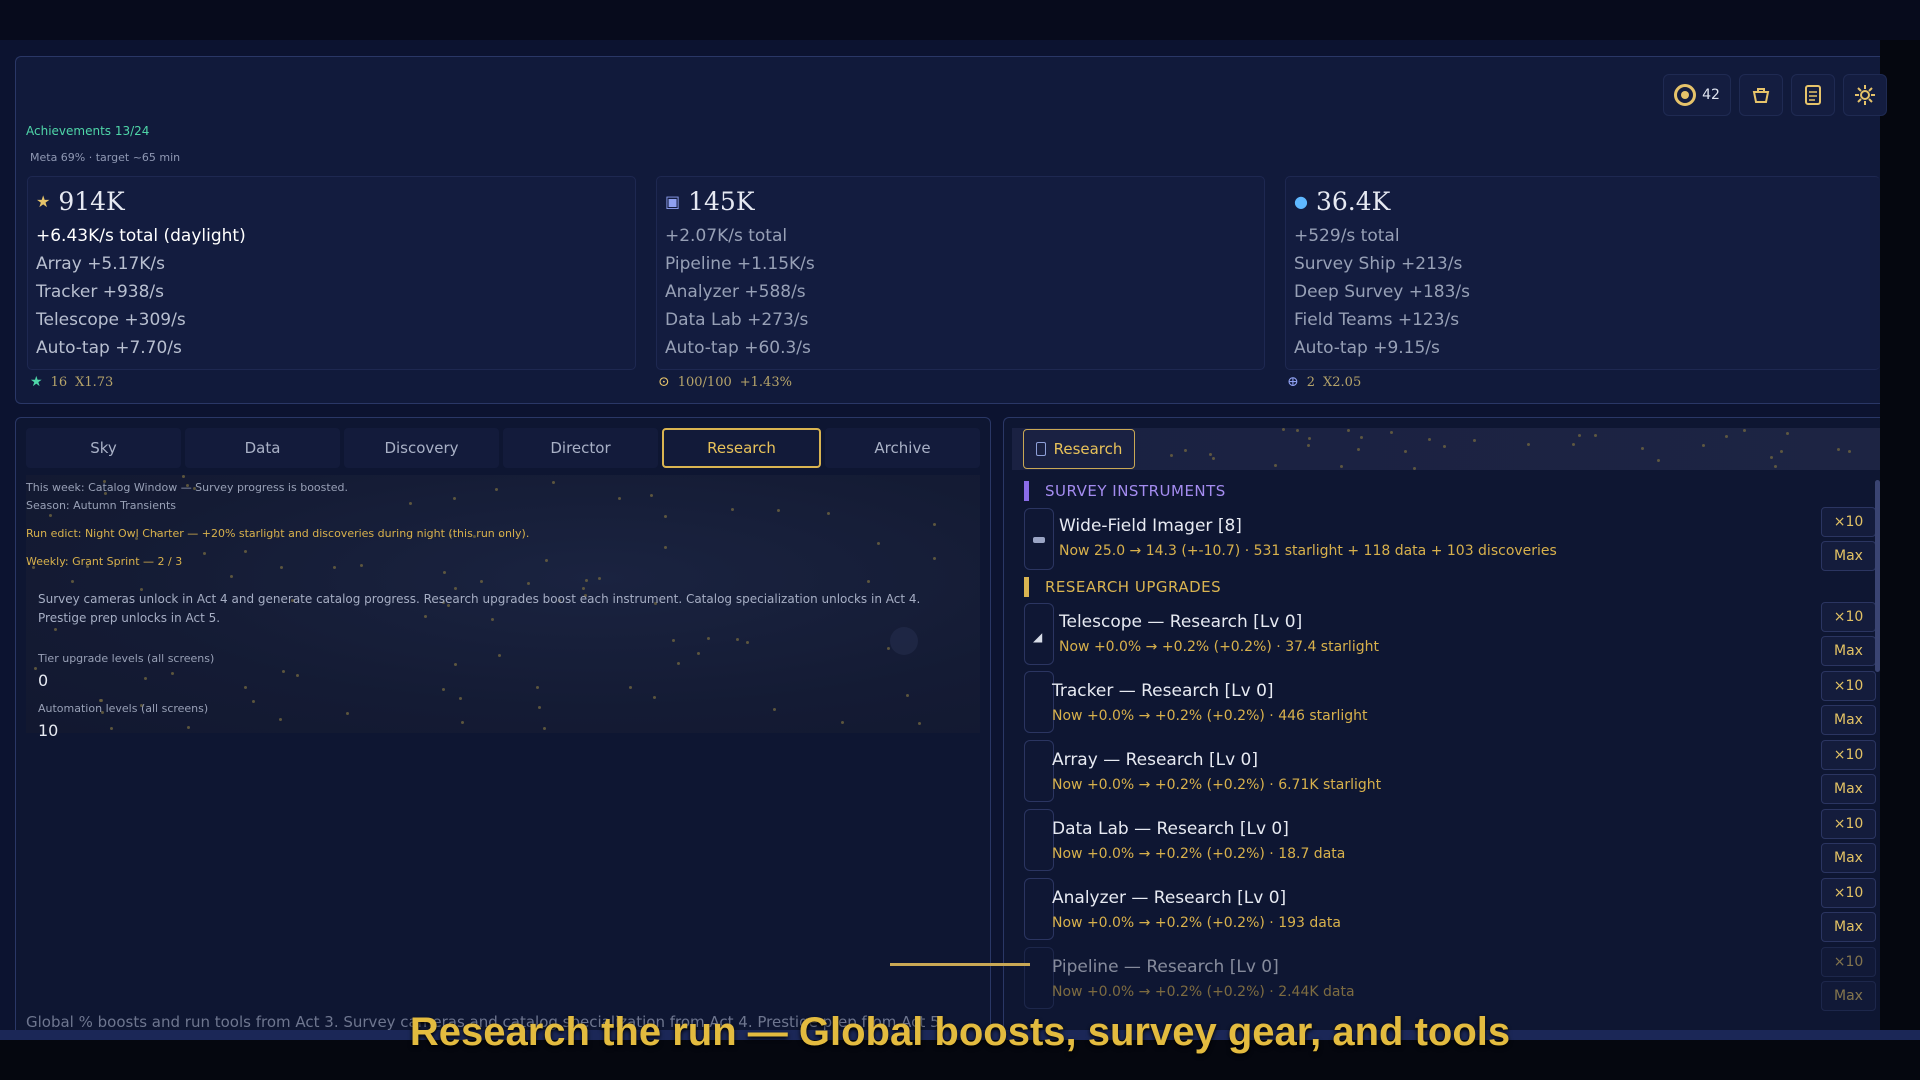  I want to click on tab-research: Research, so click(741, 448).